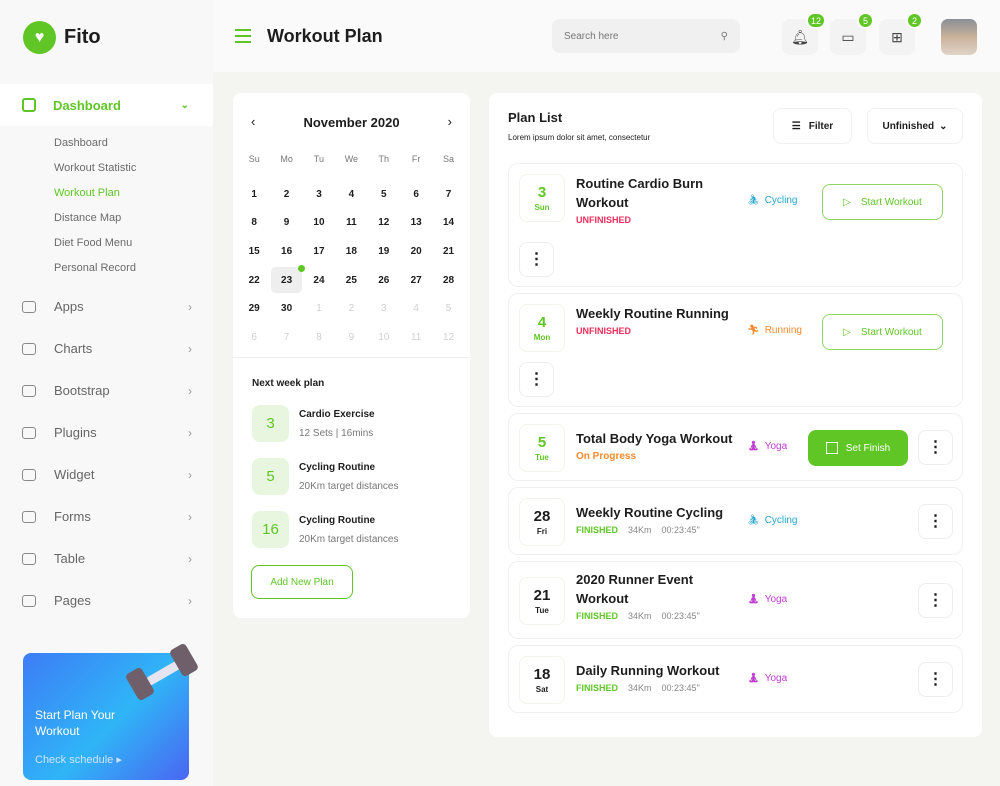 Image resolution: width=1000 pixels, height=786 pixels. Describe the element at coordinates (325, 529) in the screenshot. I see `next-week-item: 16 Cycling Routine 20Km target distances` at that location.